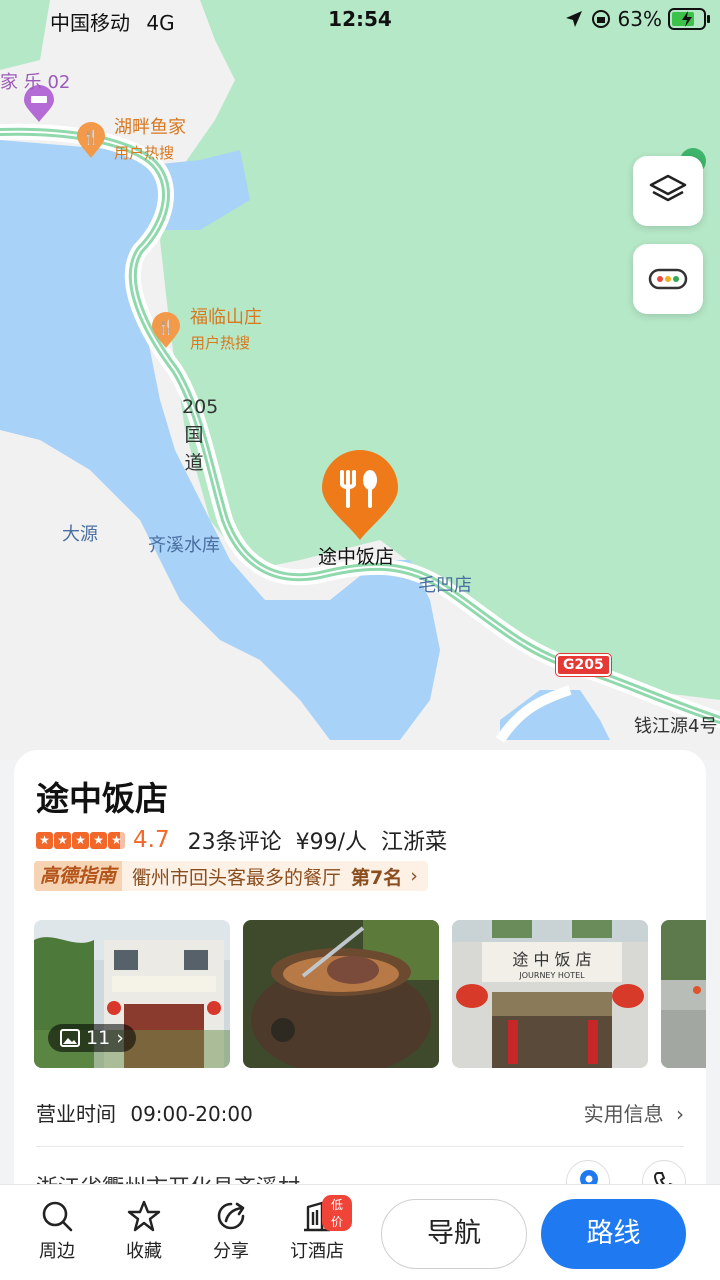 The image size is (720, 1280). I want to click on more-tools-button, so click(668, 279).